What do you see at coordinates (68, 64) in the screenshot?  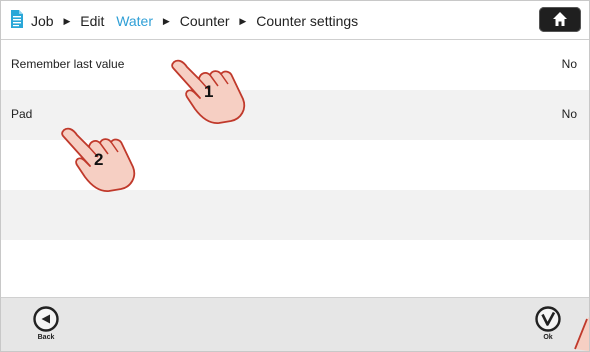 I see `setting-label: Remember last value` at bounding box center [68, 64].